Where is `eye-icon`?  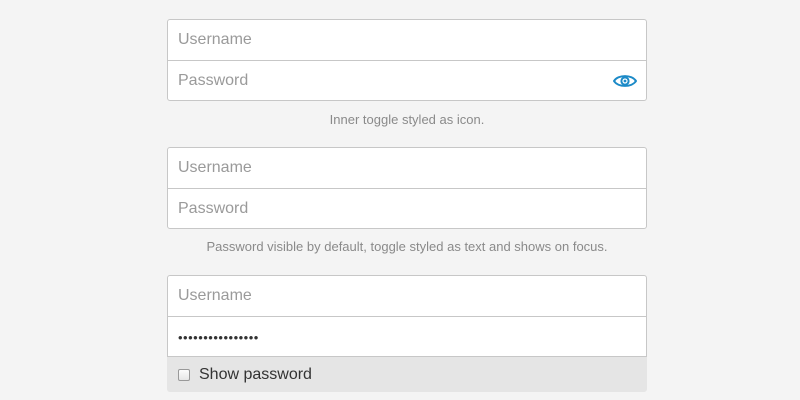
eye-icon is located at coordinates (625, 81).